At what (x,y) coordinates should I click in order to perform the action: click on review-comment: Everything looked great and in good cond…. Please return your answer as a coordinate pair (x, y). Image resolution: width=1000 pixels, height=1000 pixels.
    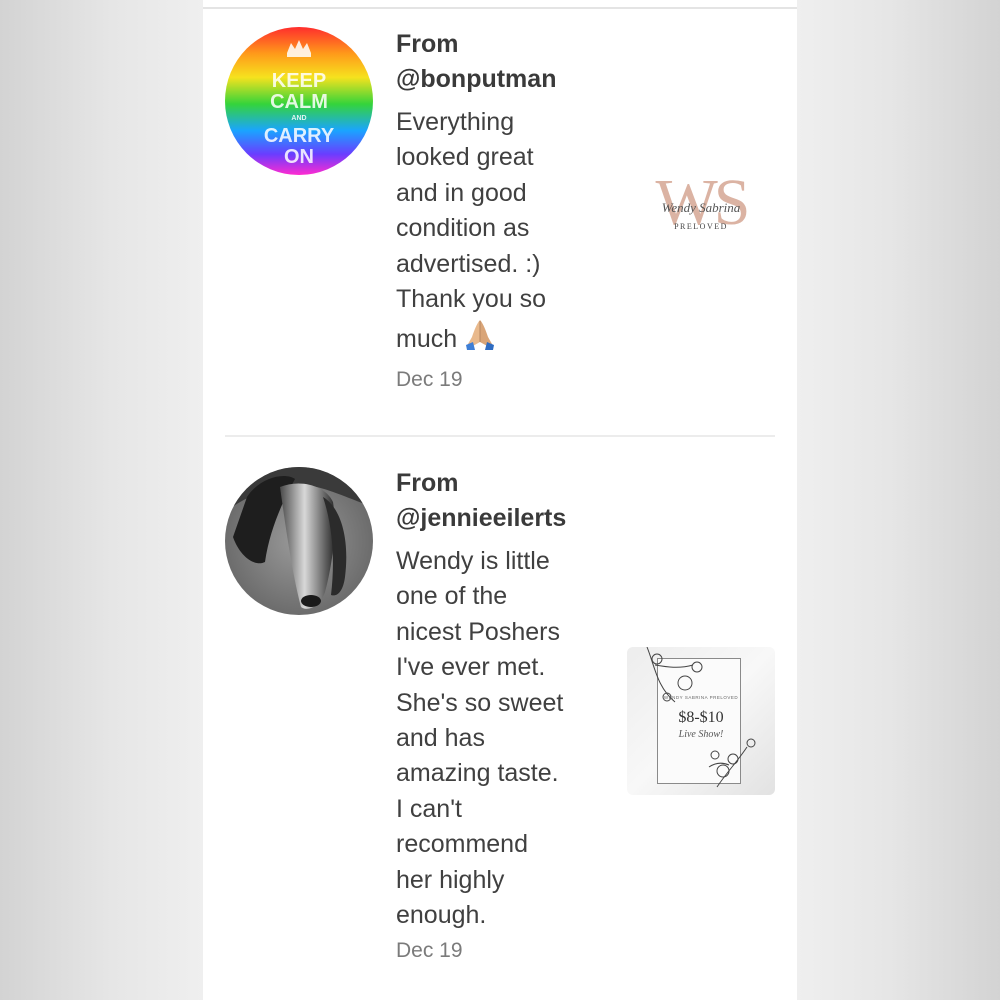
    Looking at the image, I should click on (501, 233).